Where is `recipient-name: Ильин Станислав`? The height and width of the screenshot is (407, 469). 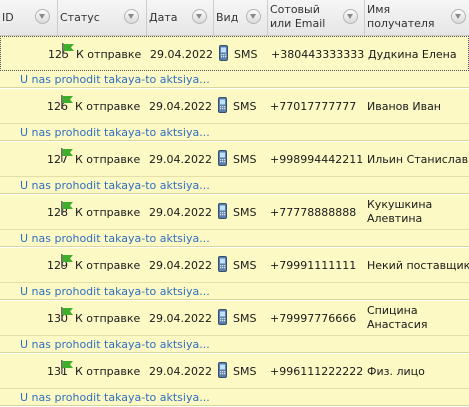
recipient-name: Ильин Станислав is located at coordinates (418, 159).